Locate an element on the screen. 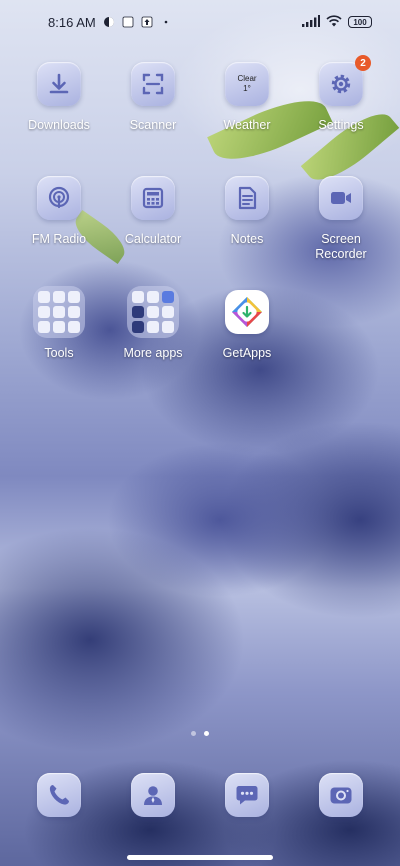 The image size is (400, 866). messages-icon is located at coordinates (247, 795).